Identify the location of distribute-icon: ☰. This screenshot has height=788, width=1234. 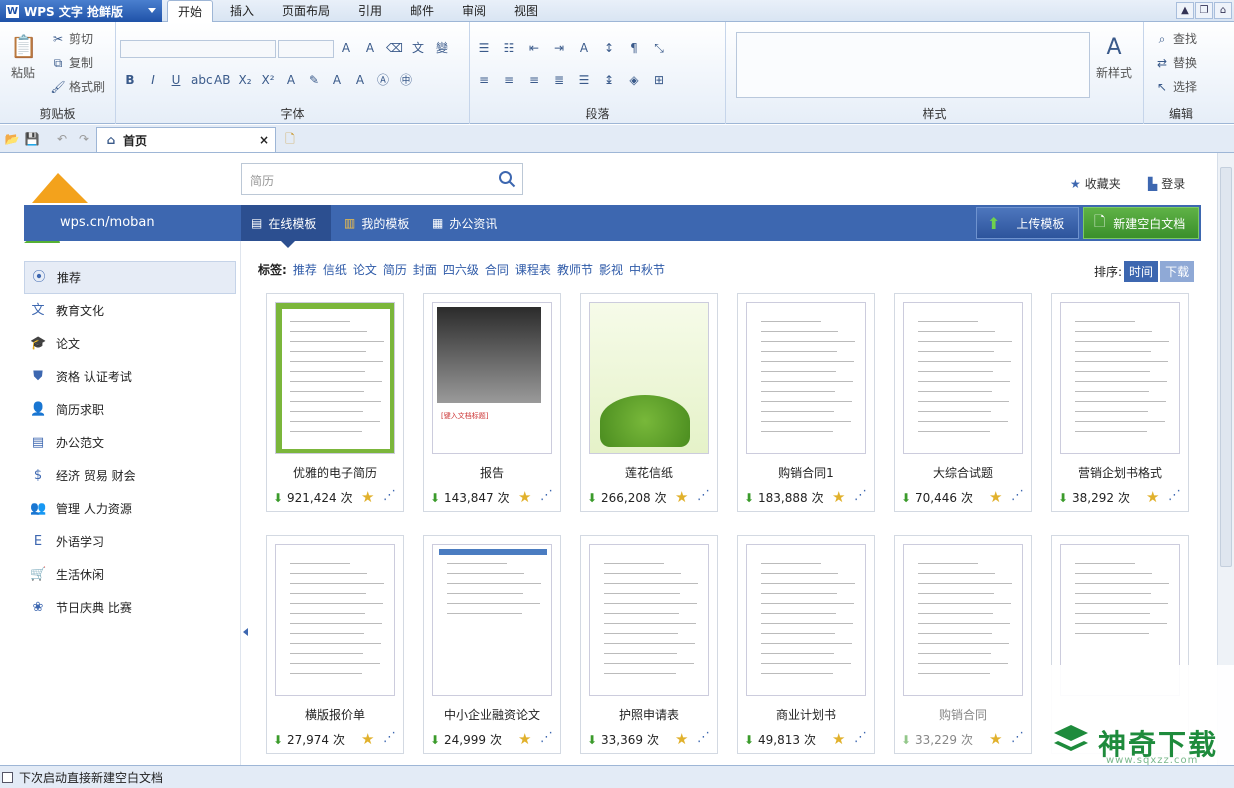
(584, 80).